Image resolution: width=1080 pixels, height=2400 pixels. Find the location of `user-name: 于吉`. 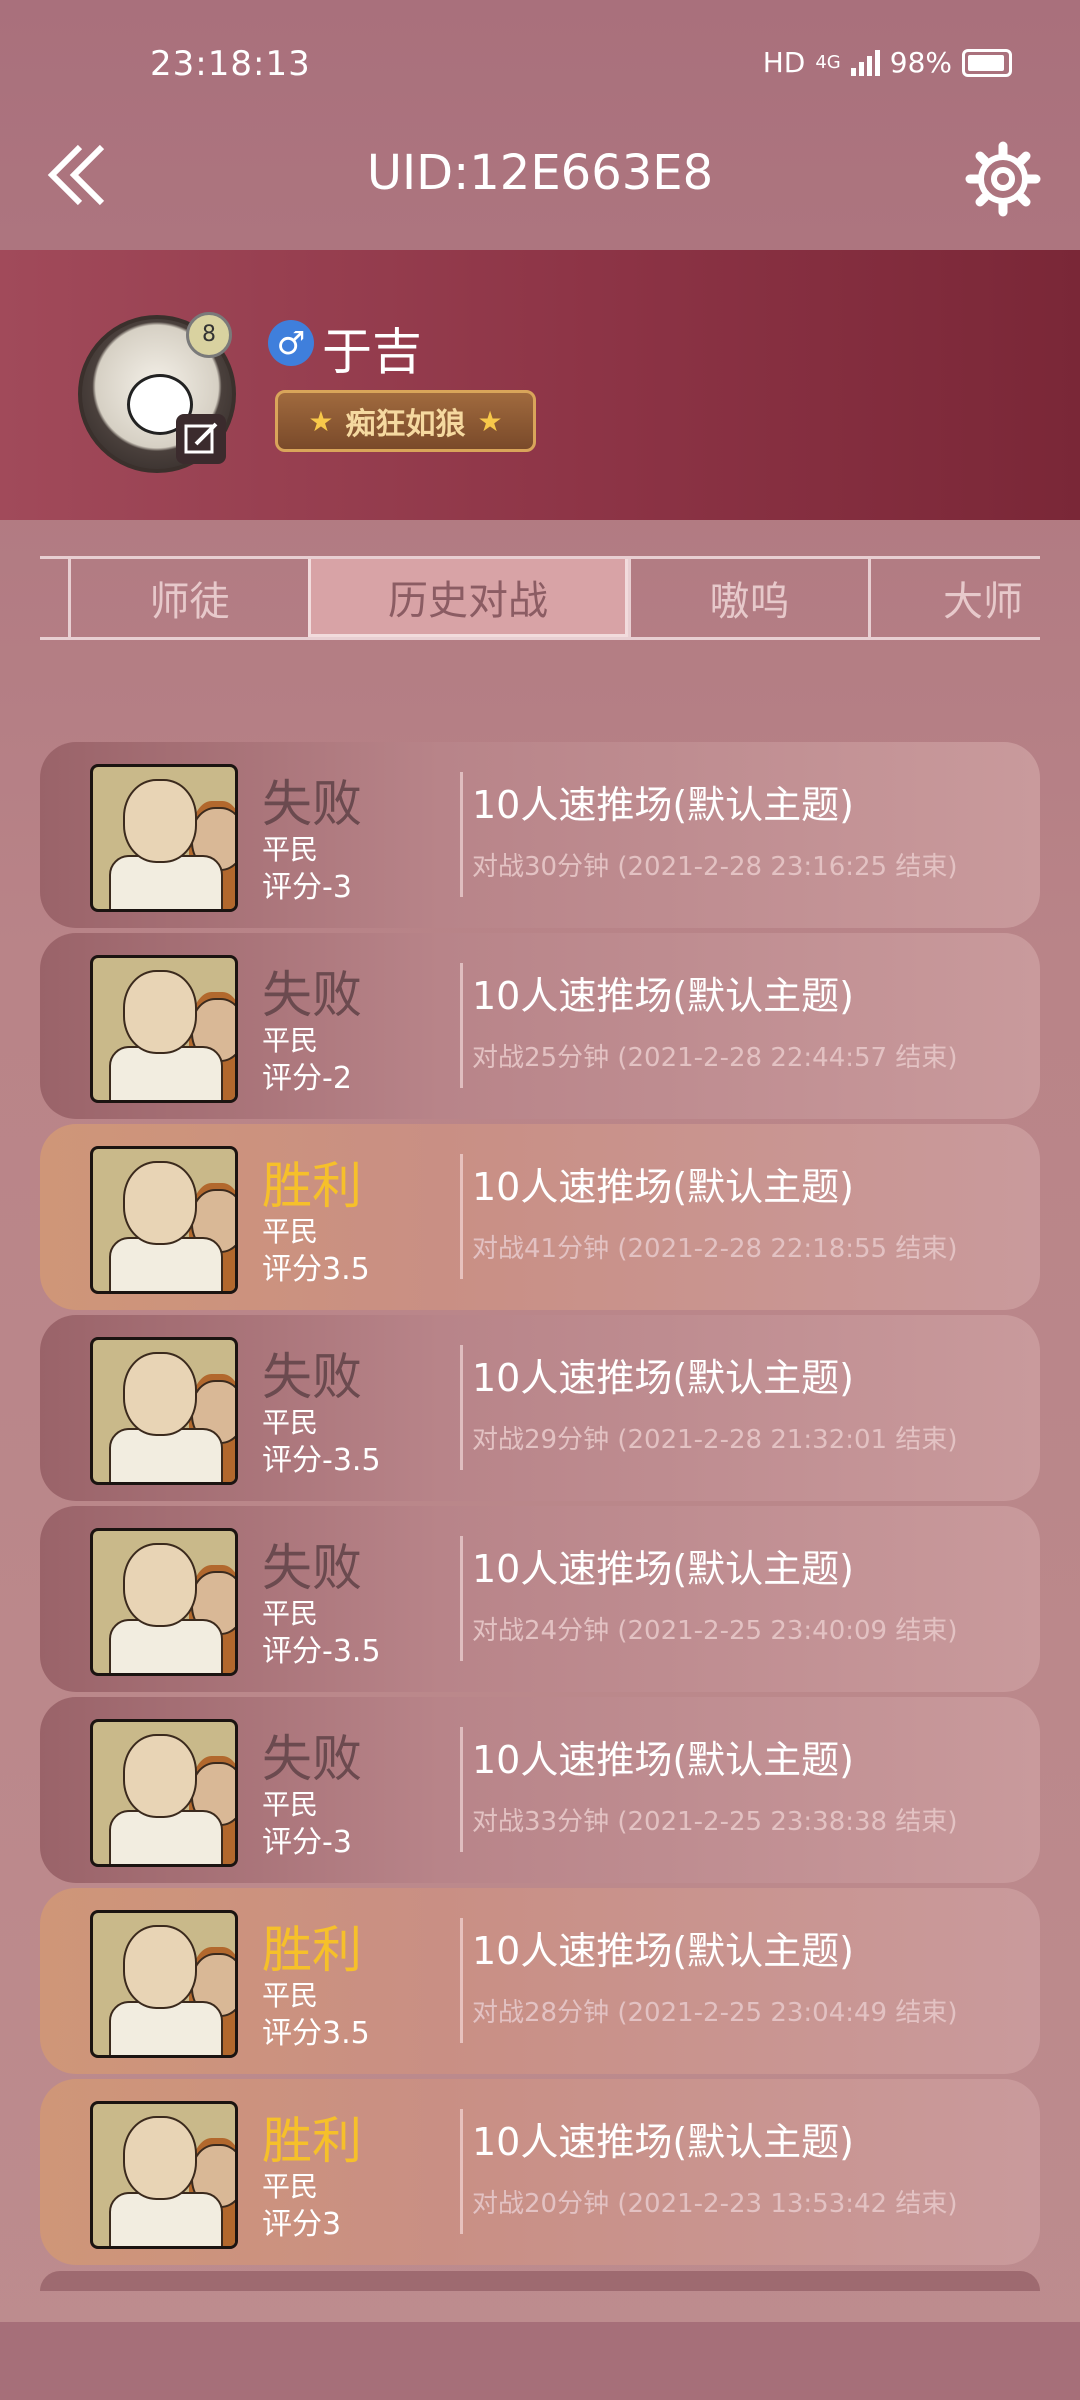

user-name: 于吉 is located at coordinates (372, 352).